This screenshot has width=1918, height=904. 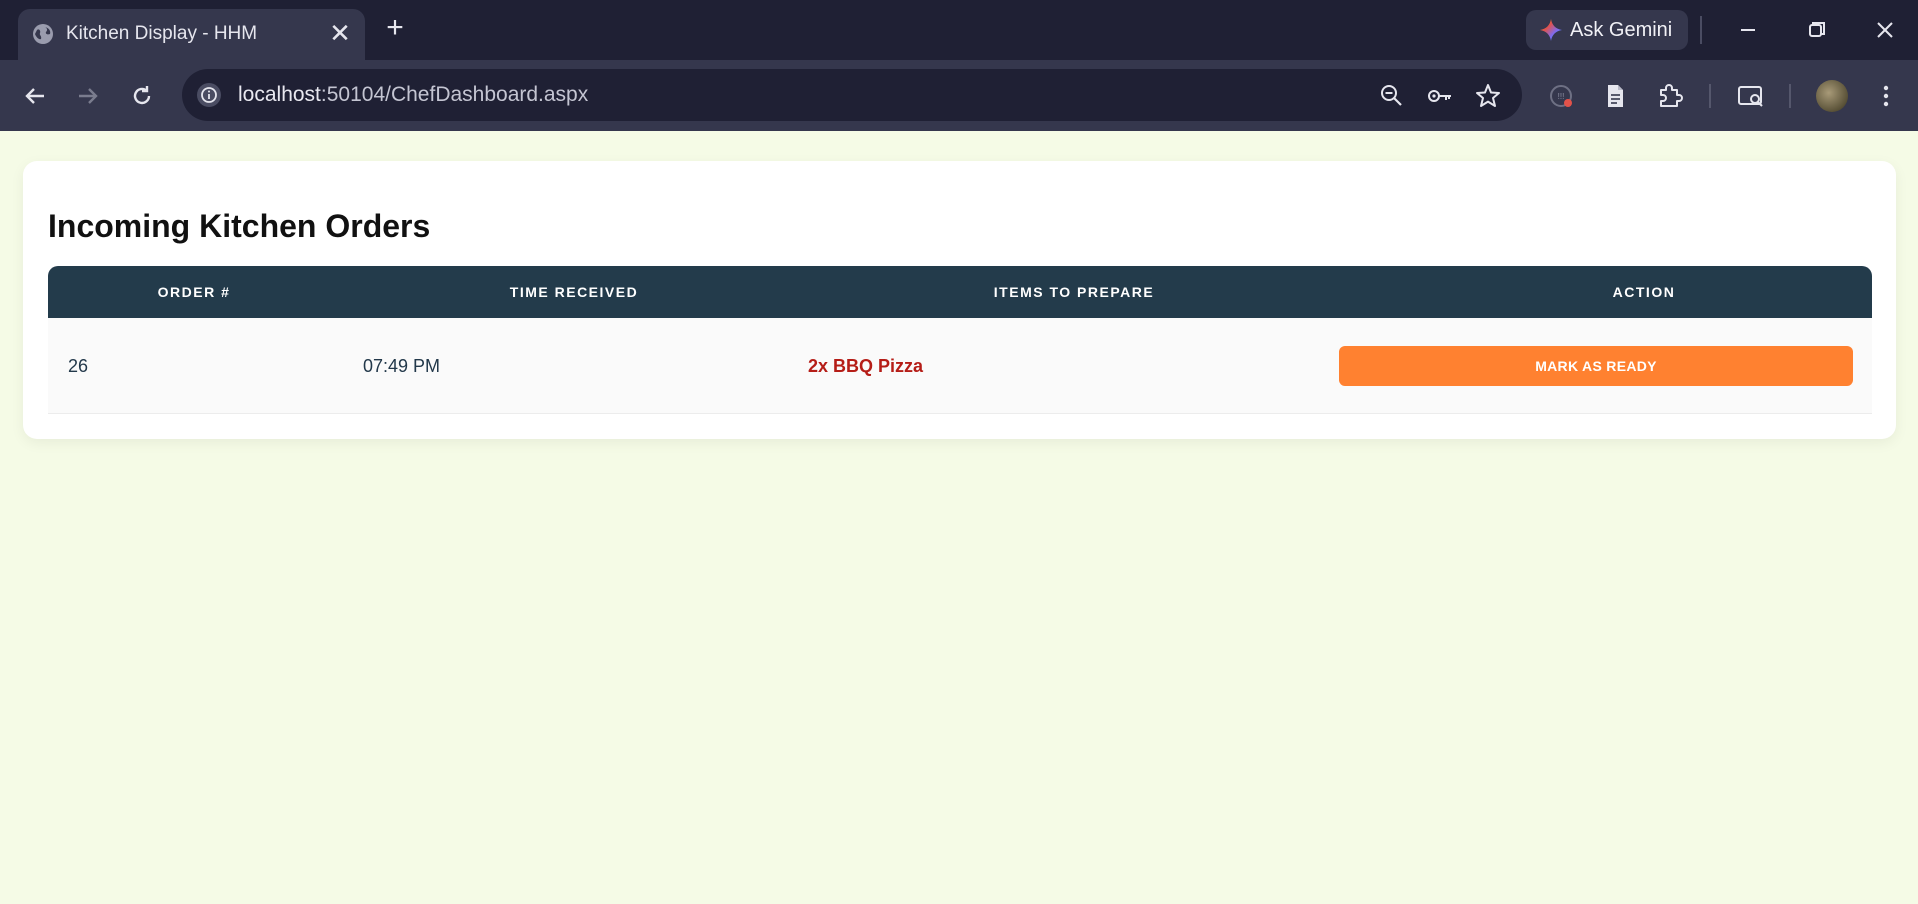 I want to click on column-header-time-received: TIME RECEIVED, so click(x=574, y=292).